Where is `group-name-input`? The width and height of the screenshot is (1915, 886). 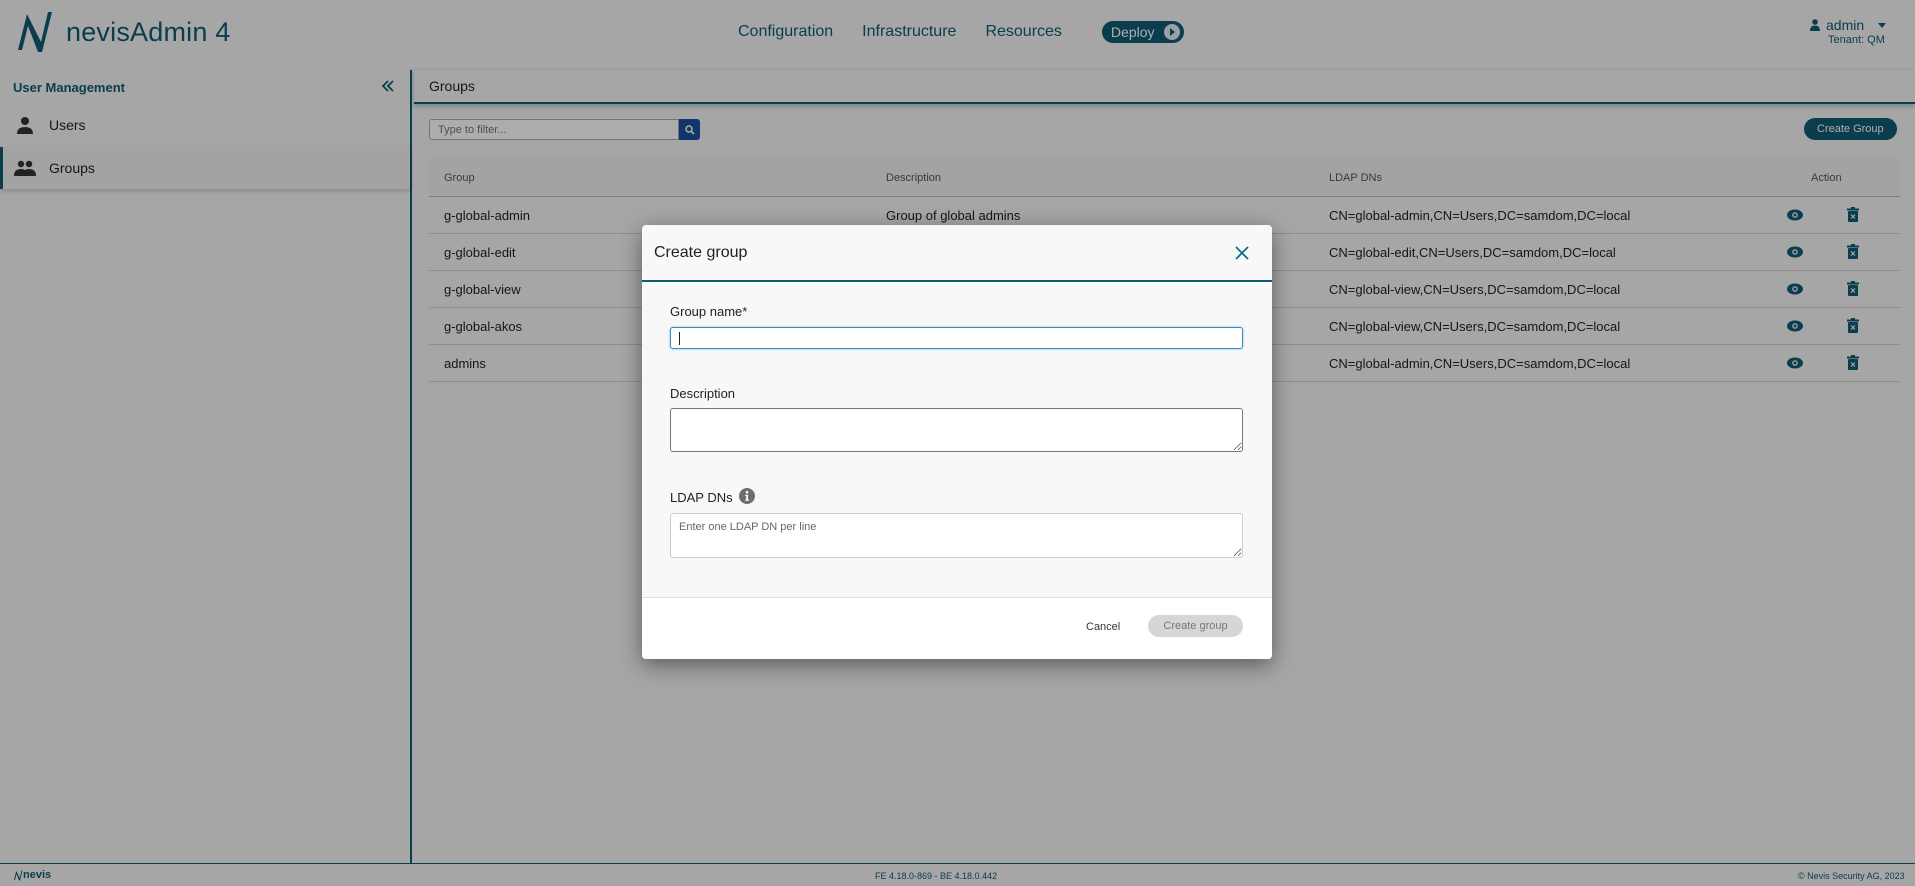 group-name-input is located at coordinates (956, 338).